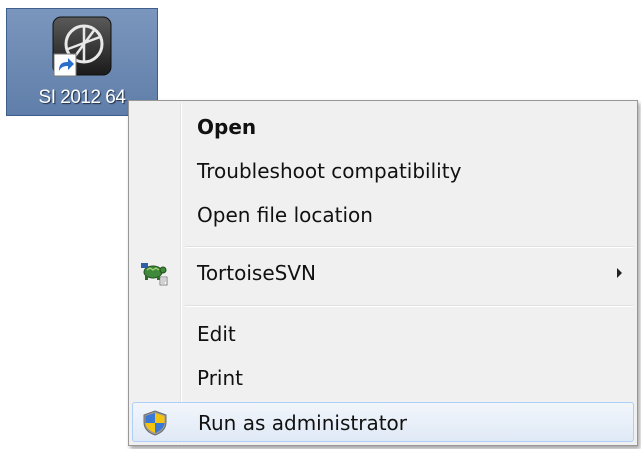  What do you see at coordinates (65, 65) in the screenshot?
I see `shortcut-arrow-icon` at bounding box center [65, 65].